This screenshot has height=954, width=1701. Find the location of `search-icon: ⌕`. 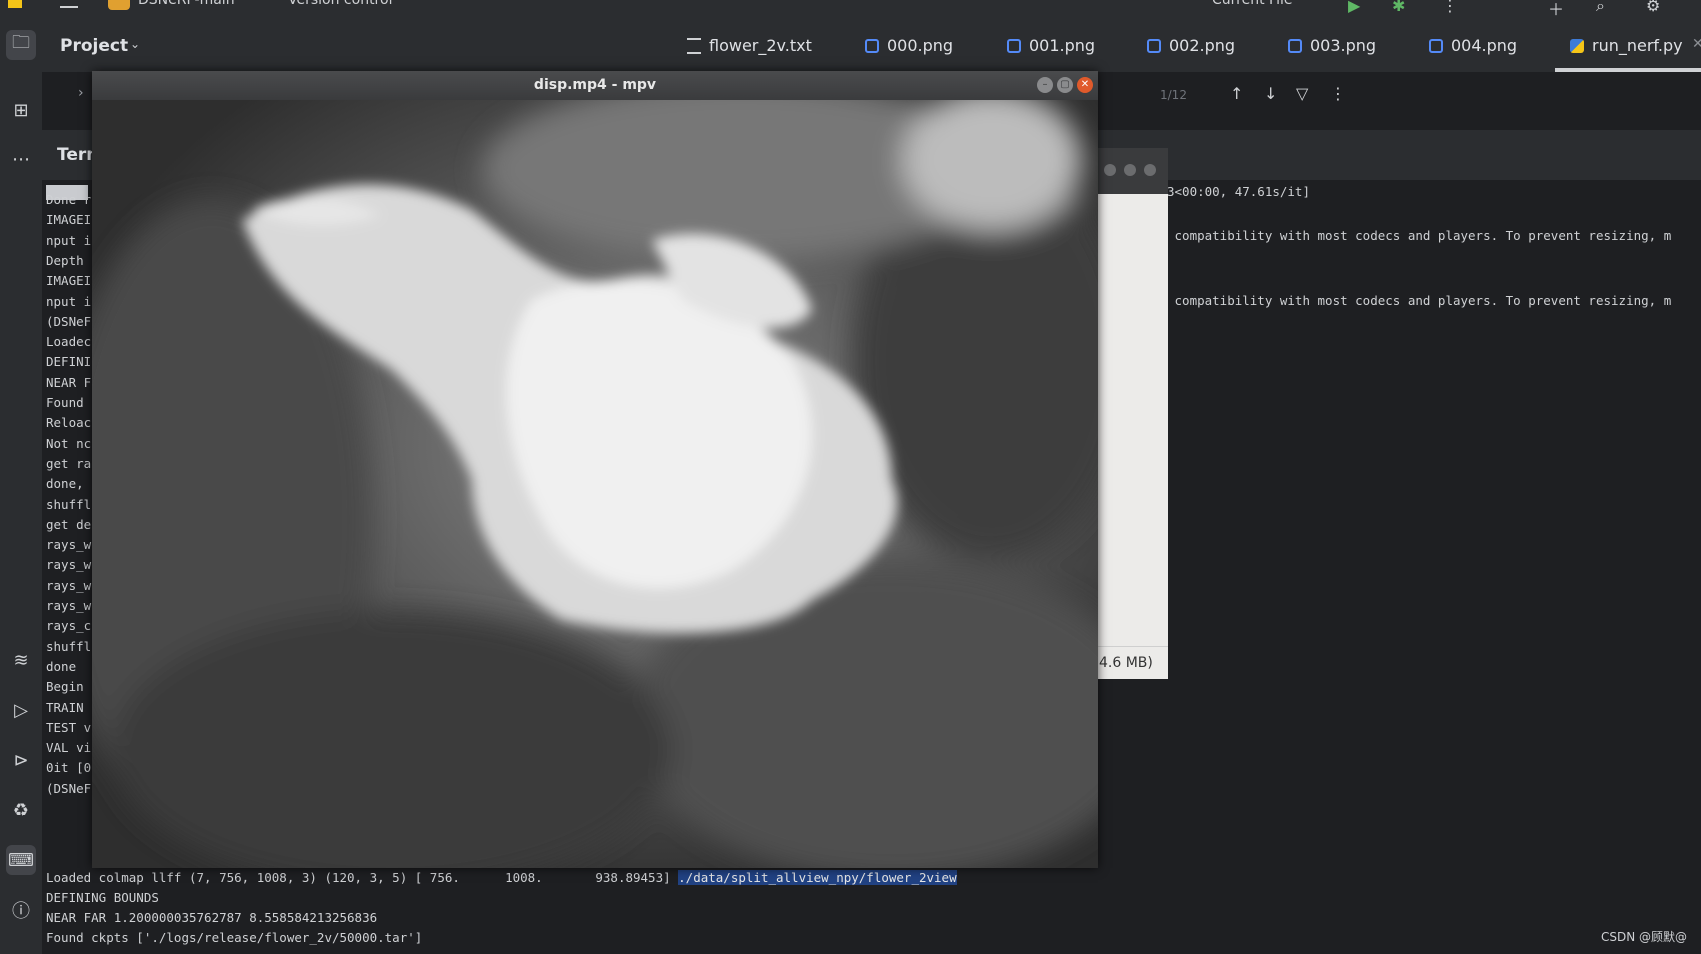

search-icon: ⌕ is located at coordinates (1600, 8).